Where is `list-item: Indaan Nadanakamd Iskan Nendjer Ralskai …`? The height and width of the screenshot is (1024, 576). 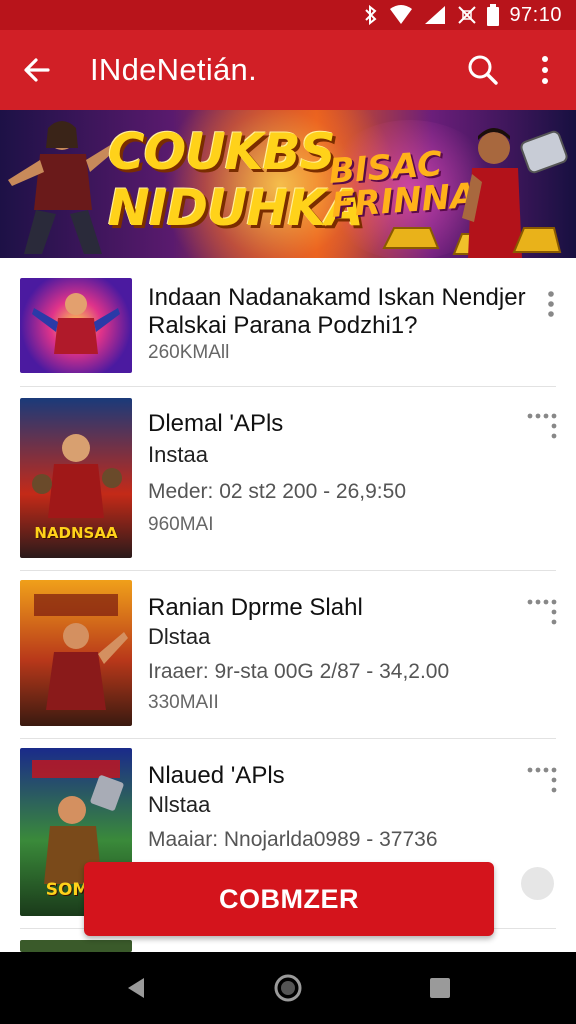 list-item: Indaan Nadanakamd Iskan Nendjer Ralskai … is located at coordinates (288, 323).